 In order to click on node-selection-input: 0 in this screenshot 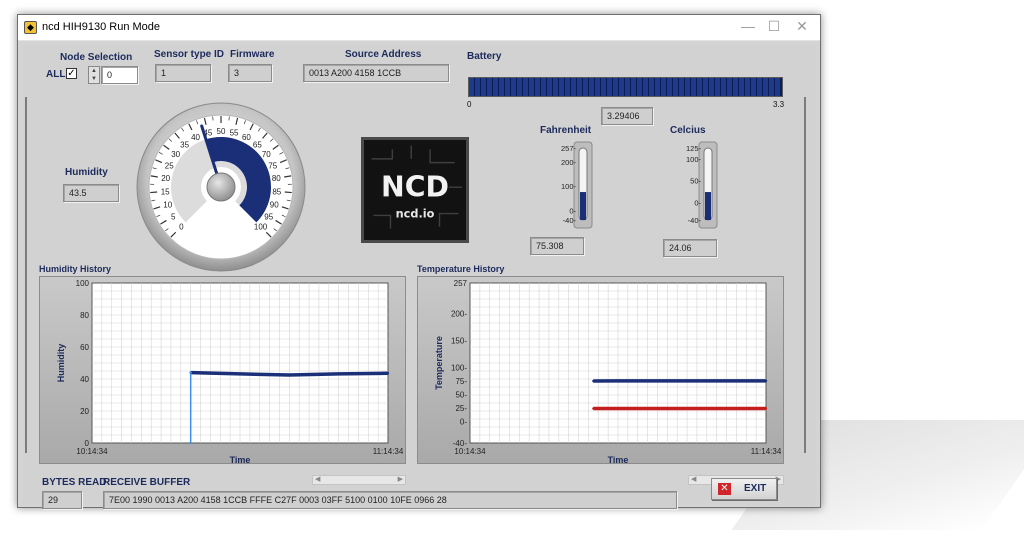, I will do `click(119, 75)`.